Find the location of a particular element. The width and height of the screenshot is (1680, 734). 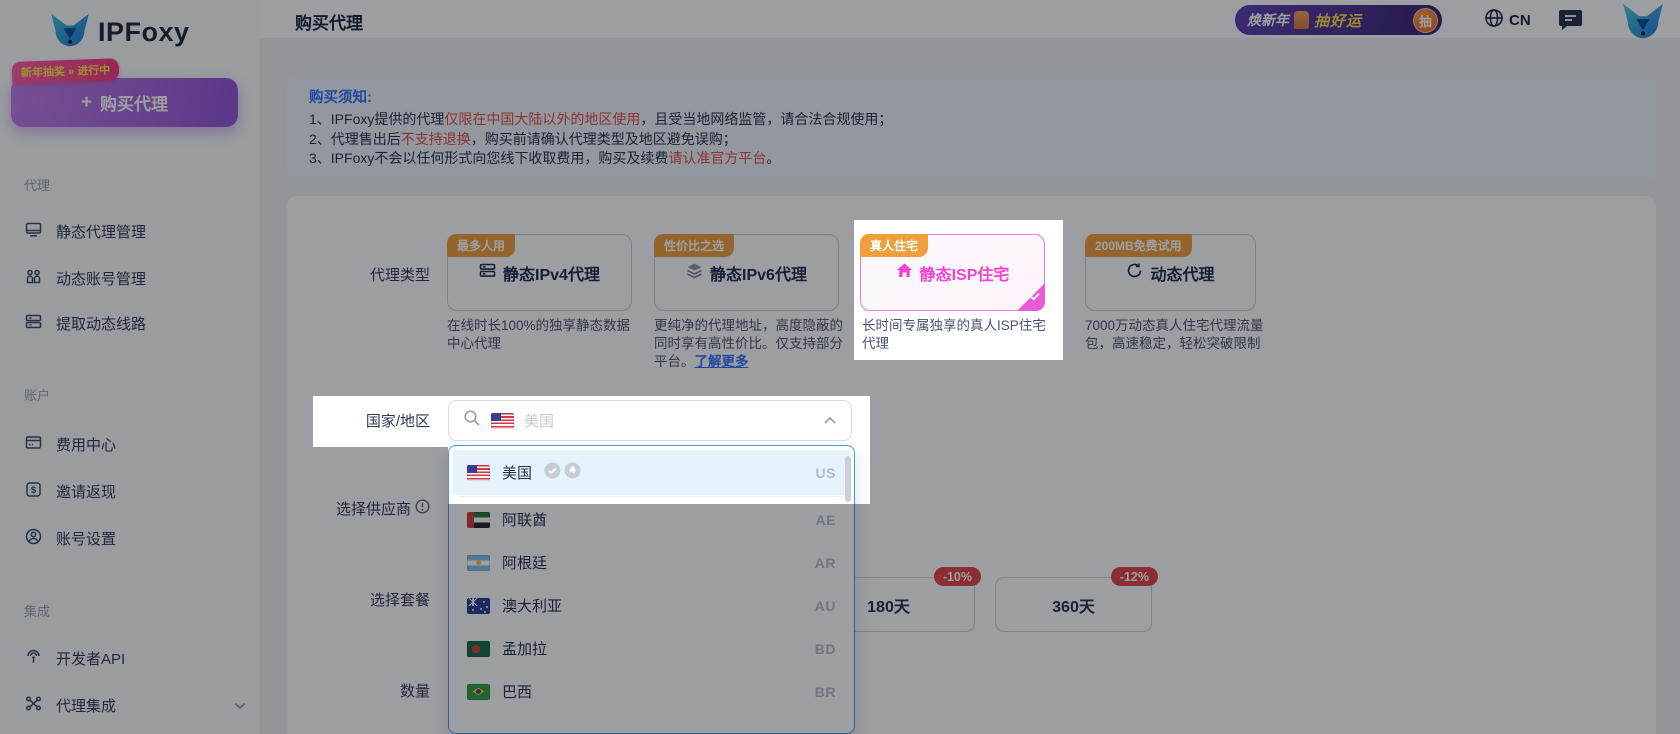

country-input-placeholder: 美国 is located at coordinates (539, 421).